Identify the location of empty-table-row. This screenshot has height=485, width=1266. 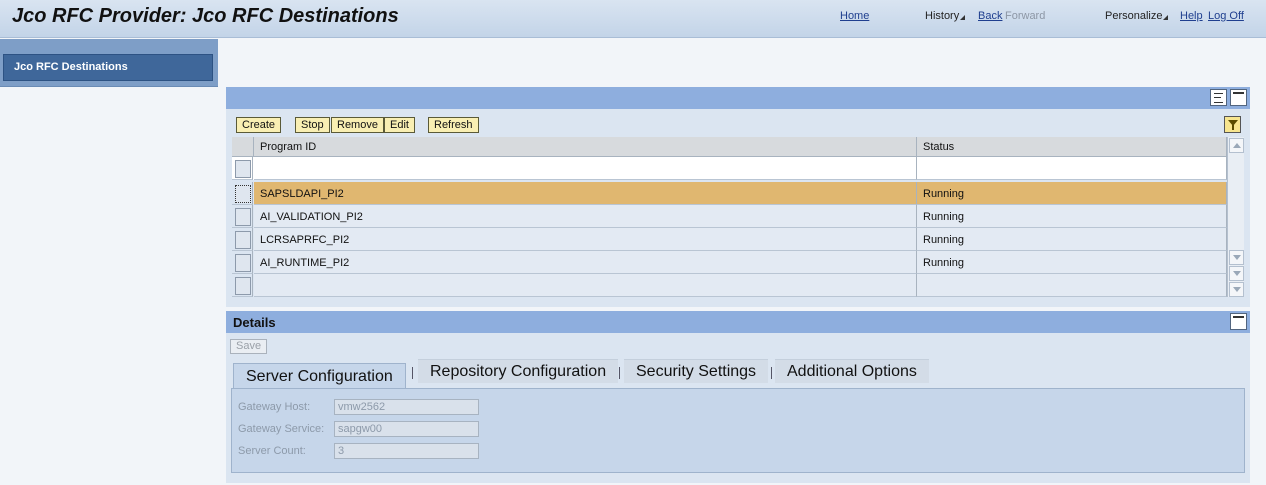
(729, 285).